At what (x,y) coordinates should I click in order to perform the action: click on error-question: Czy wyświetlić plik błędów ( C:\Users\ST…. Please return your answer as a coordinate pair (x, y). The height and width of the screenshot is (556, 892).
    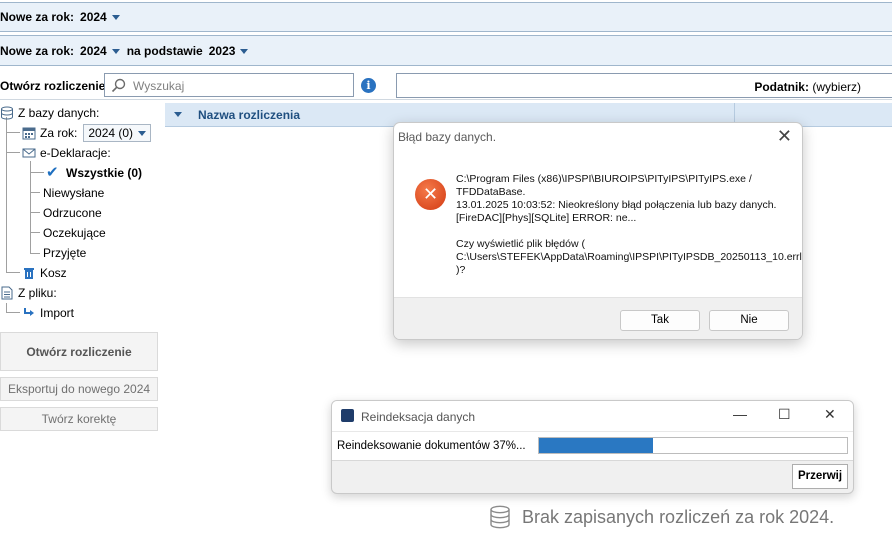
    Looking at the image, I should click on (629, 257).